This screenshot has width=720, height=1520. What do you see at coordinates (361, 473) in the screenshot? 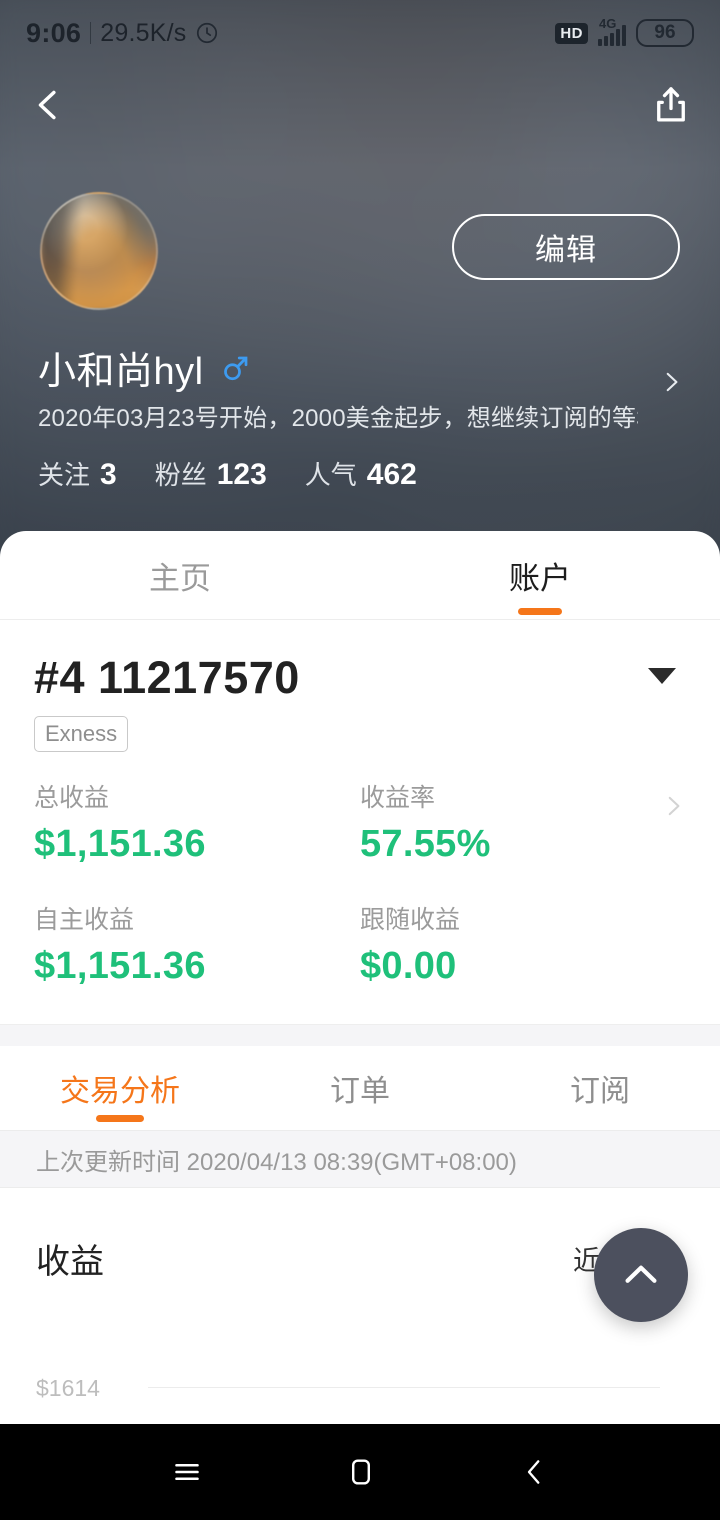
I see `stat-popularity: 人气 462` at bounding box center [361, 473].